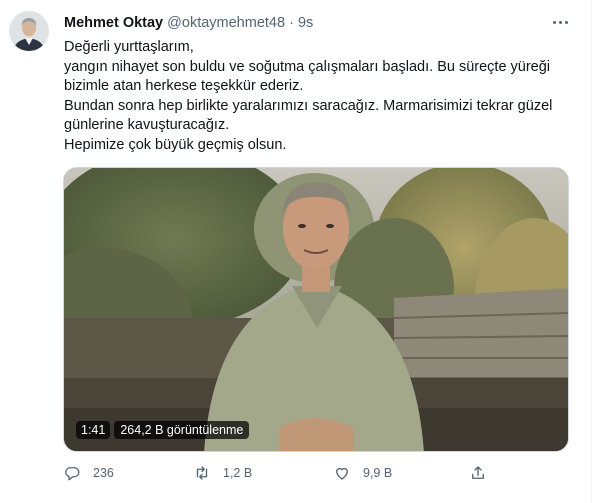  Describe the element at coordinates (88, 473) in the screenshot. I see `reply-button: 236` at that location.